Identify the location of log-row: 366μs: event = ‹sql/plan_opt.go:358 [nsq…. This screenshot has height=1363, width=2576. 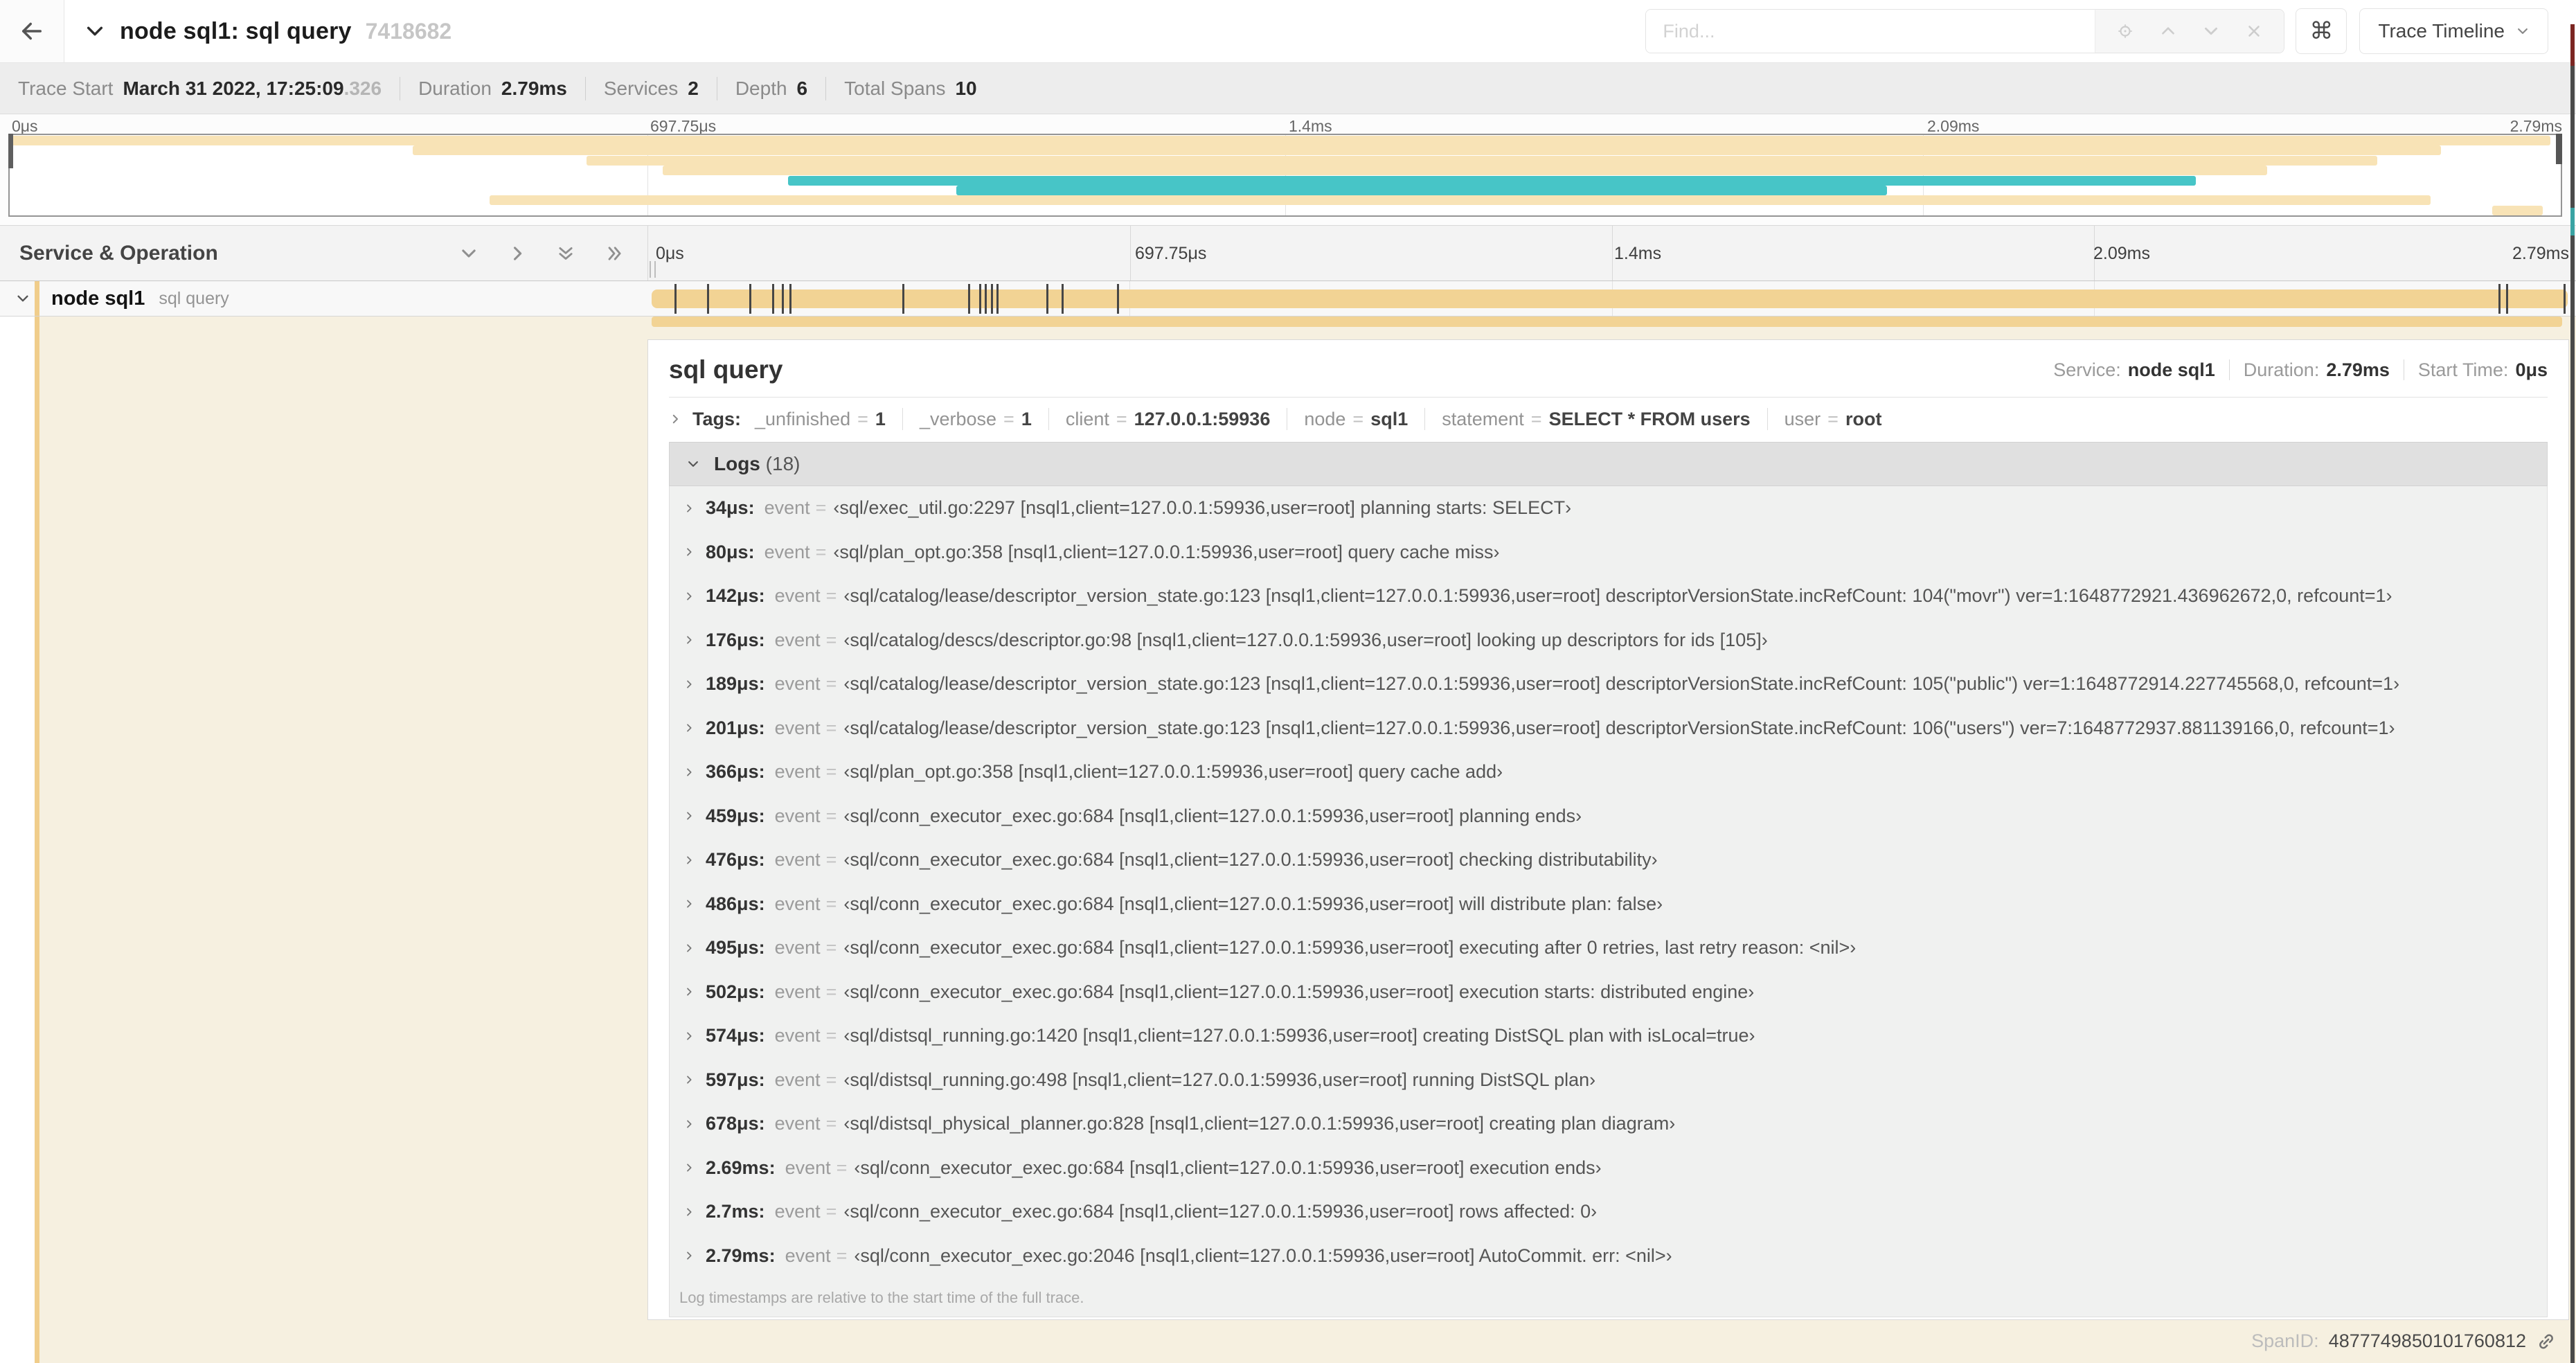
(1608, 772).